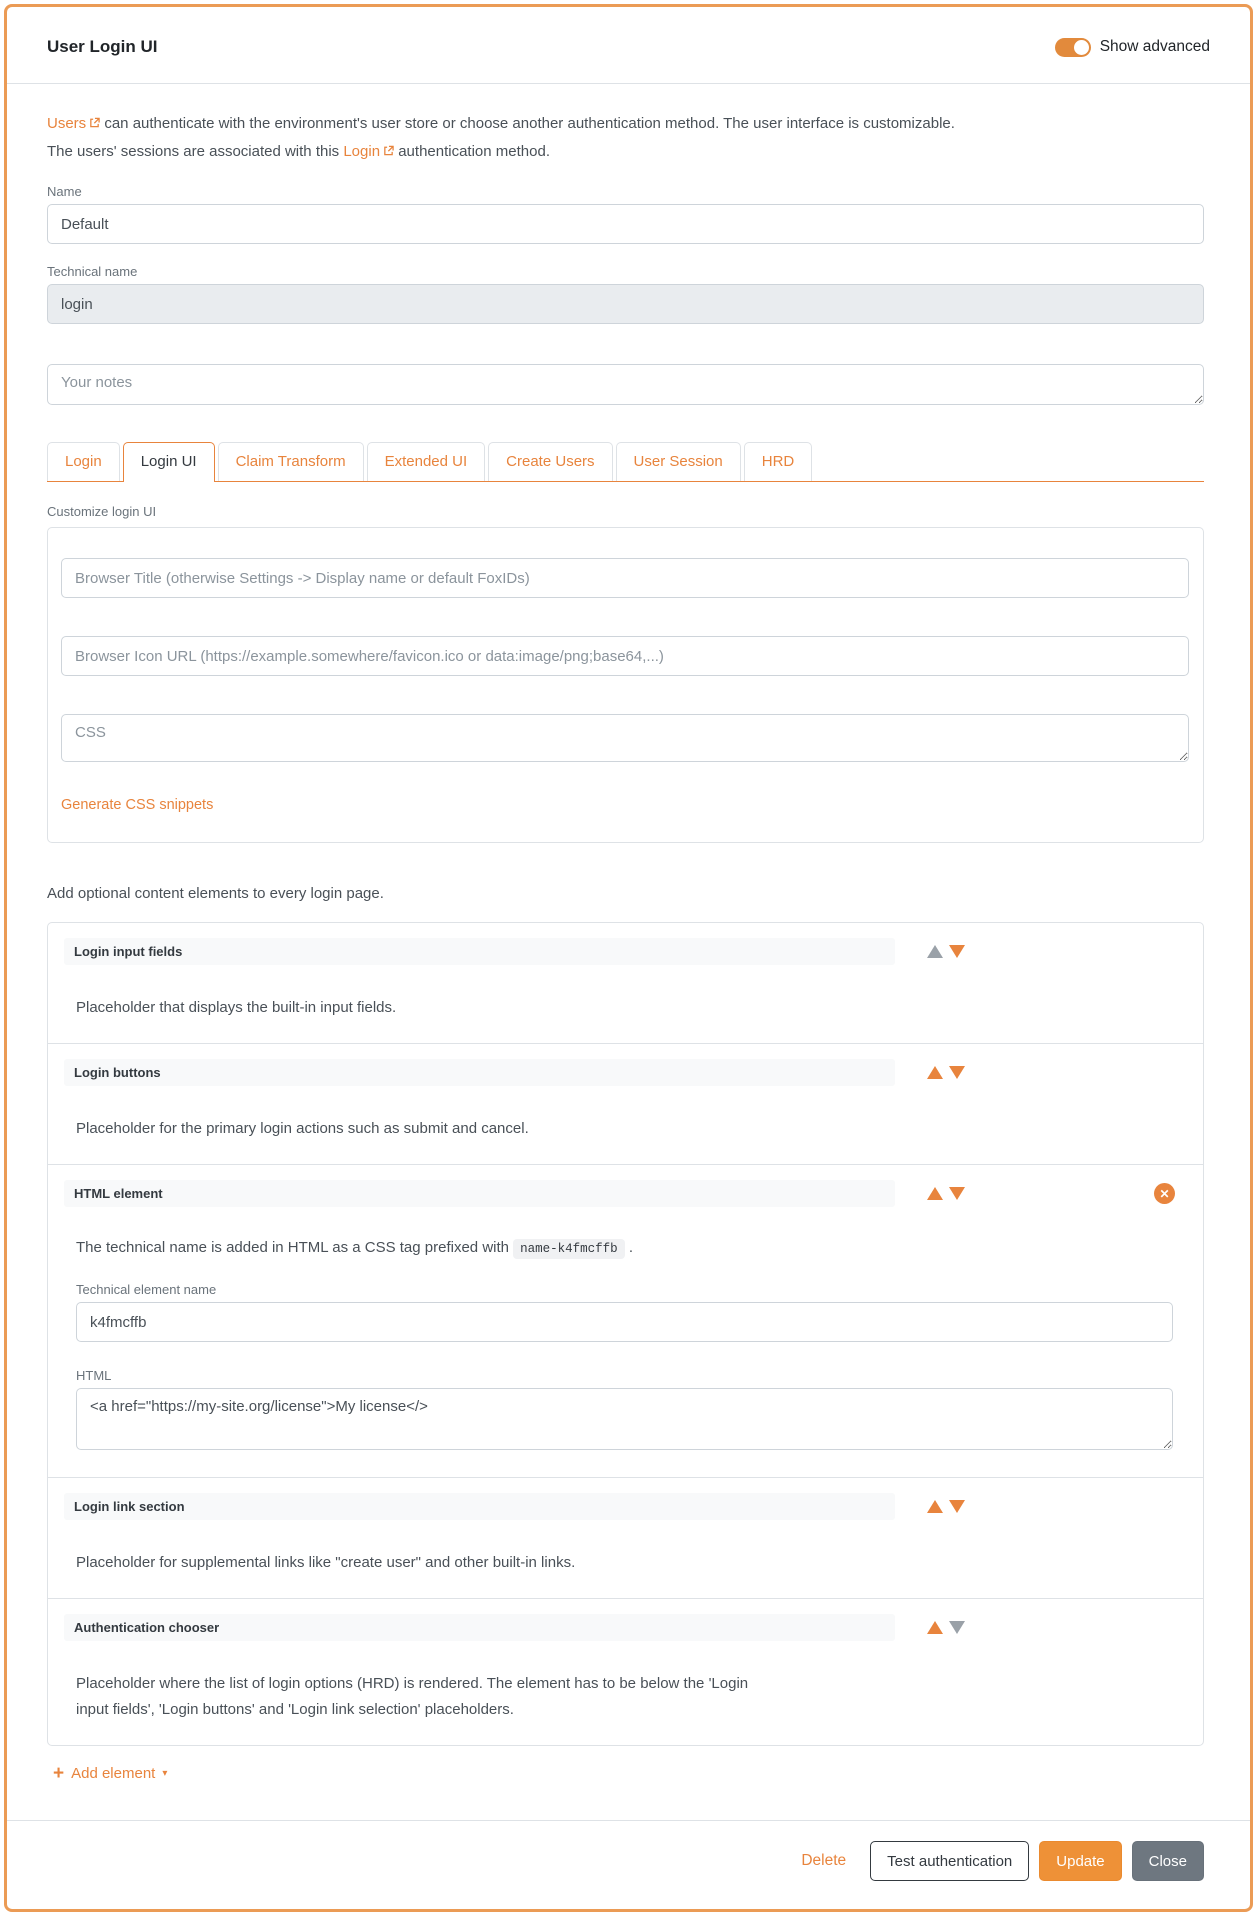  What do you see at coordinates (1164, 1193) in the screenshot?
I see `remove-element-icon: ✕` at bounding box center [1164, 1193].